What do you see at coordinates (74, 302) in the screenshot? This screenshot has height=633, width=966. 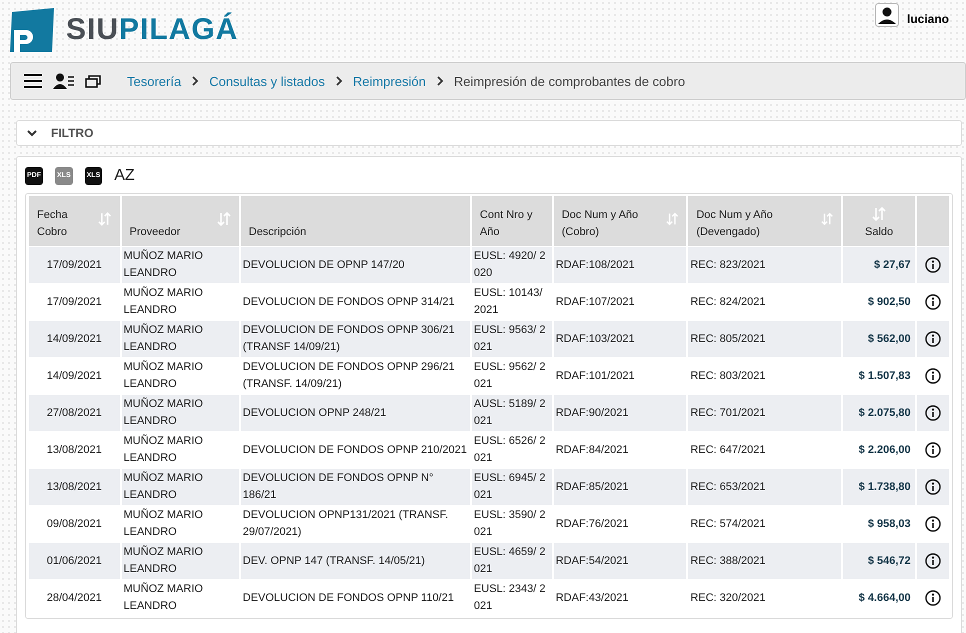 I see `table-cell-text: 17/09/2021` at bounding box center [74, 302].